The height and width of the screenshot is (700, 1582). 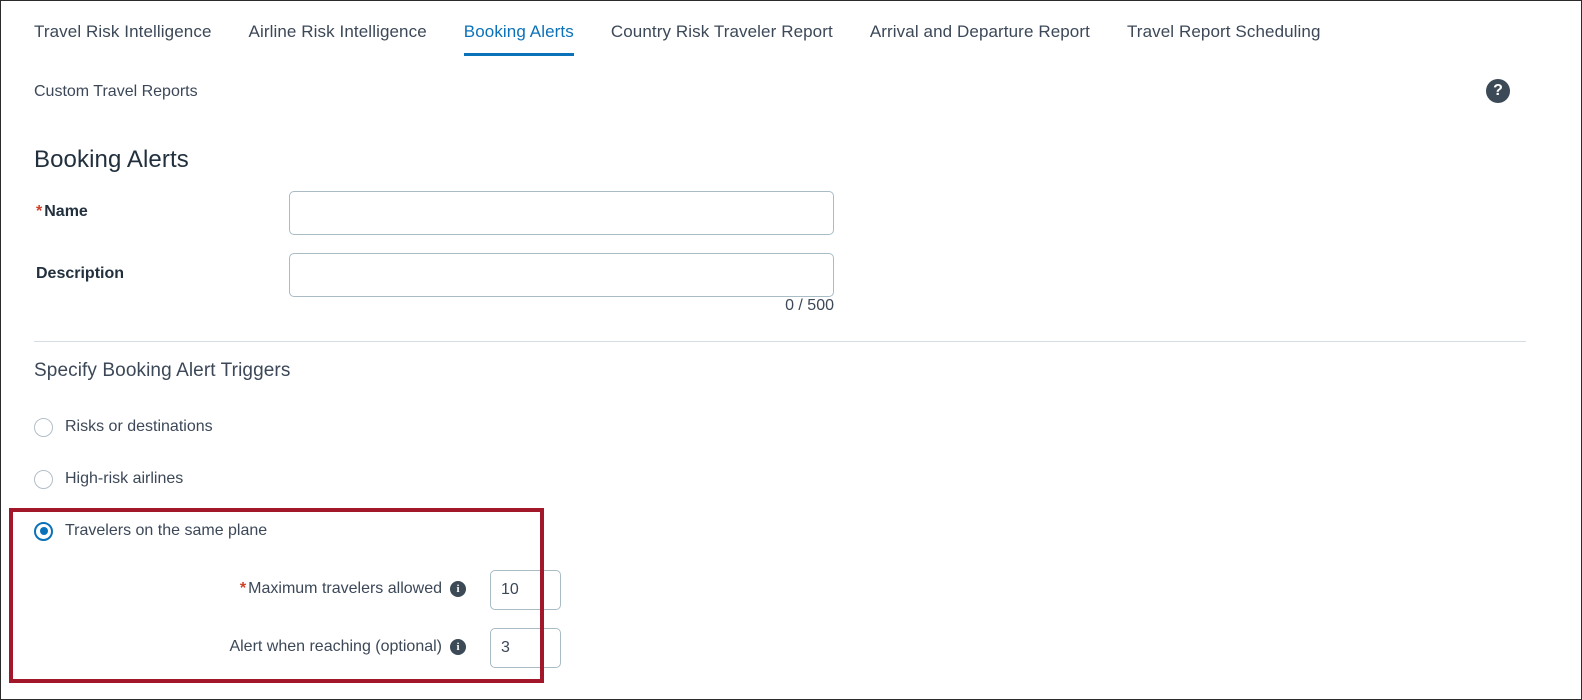 What do you see at coordinates (721, 21) in the screenshot?
I see `tab-country-risk-traveler-report: Country Risk Traveler Report` at bounding box center [721, 21].